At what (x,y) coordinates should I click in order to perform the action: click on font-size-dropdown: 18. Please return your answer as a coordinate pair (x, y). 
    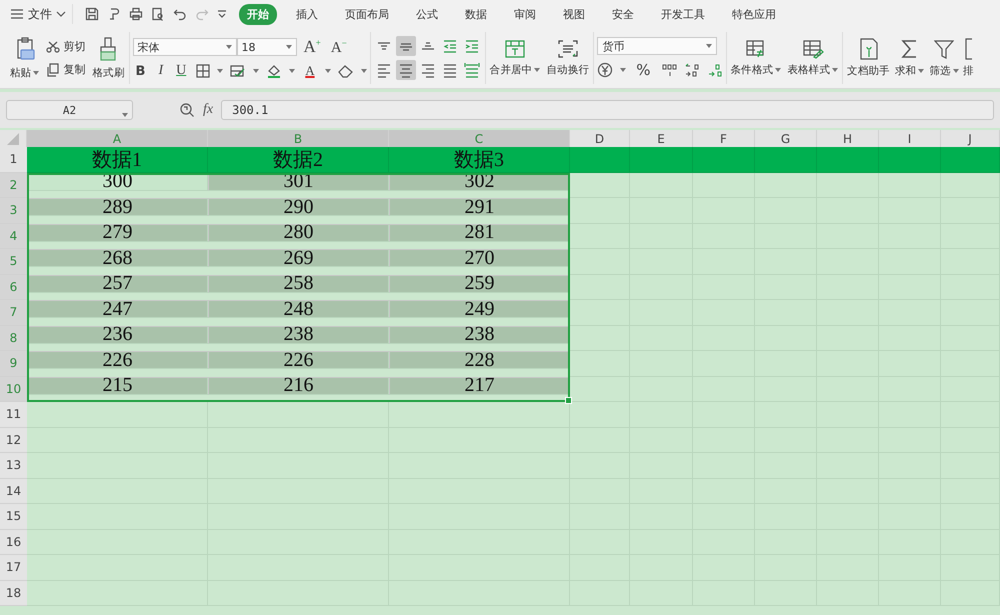
    Looking at the image, I should click on (266, 47).